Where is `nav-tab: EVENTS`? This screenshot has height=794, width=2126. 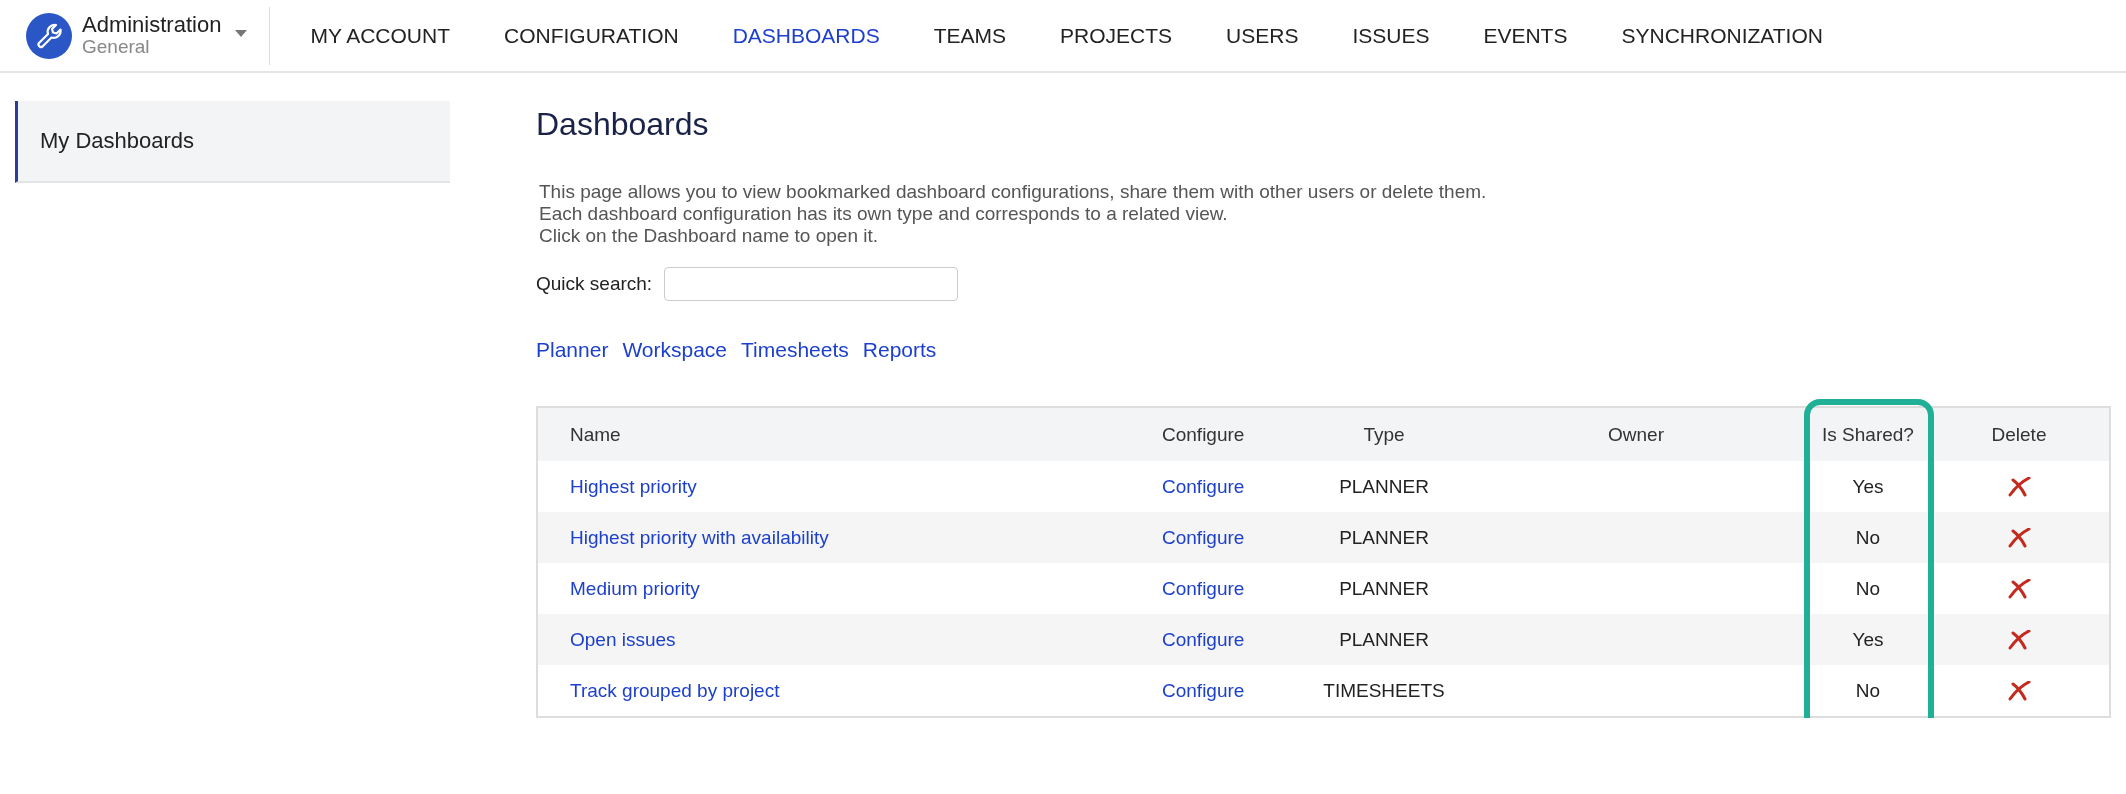 nav-tab: EVENTS is located at coordinates (1525, 35).